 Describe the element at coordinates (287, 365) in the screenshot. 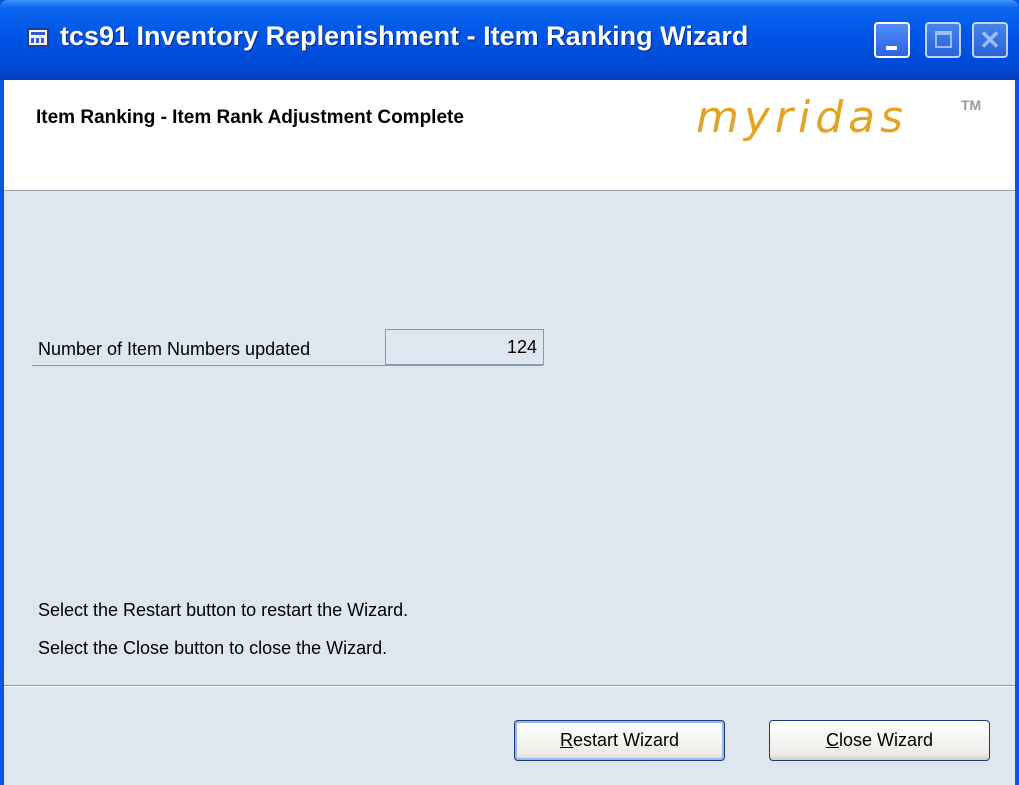

I see `field-divider` at that location.